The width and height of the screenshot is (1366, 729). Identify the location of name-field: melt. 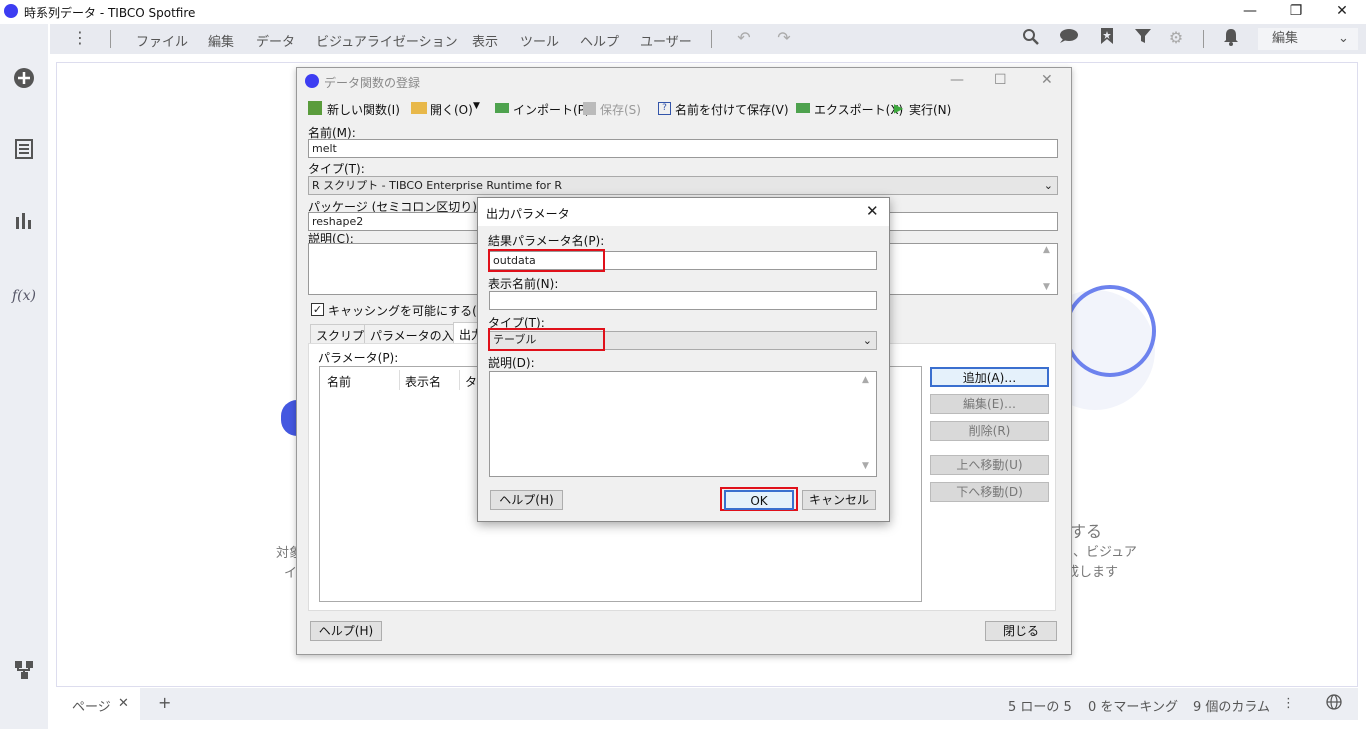
(683, 148).